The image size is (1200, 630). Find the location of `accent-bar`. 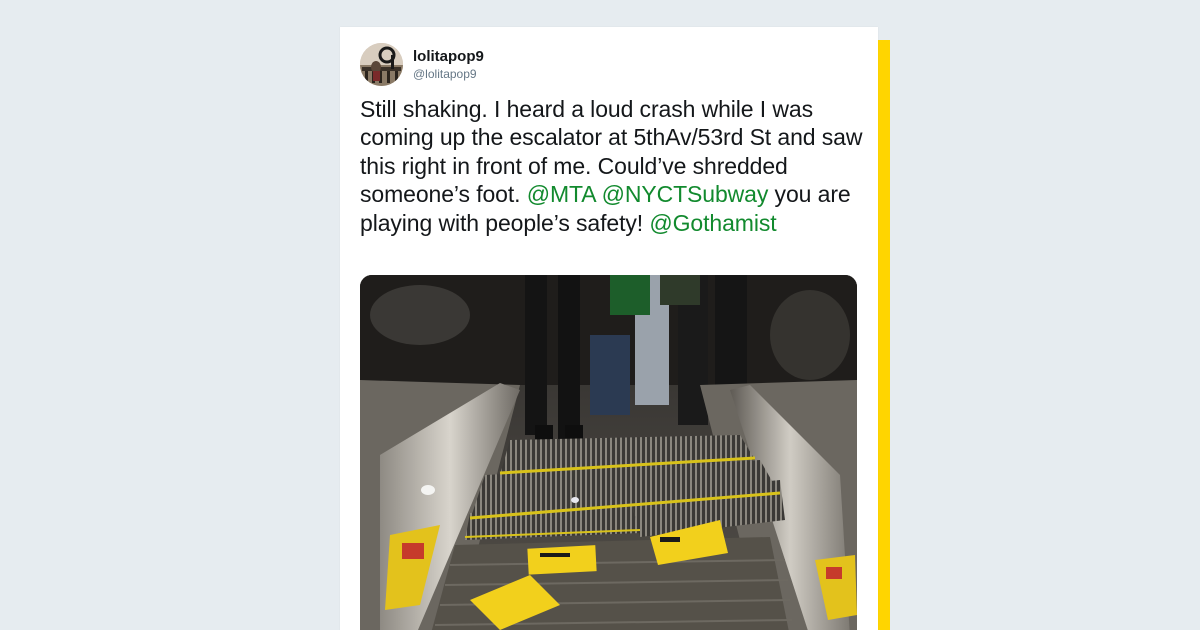

accent-bar is located at coordinates (884, 335).